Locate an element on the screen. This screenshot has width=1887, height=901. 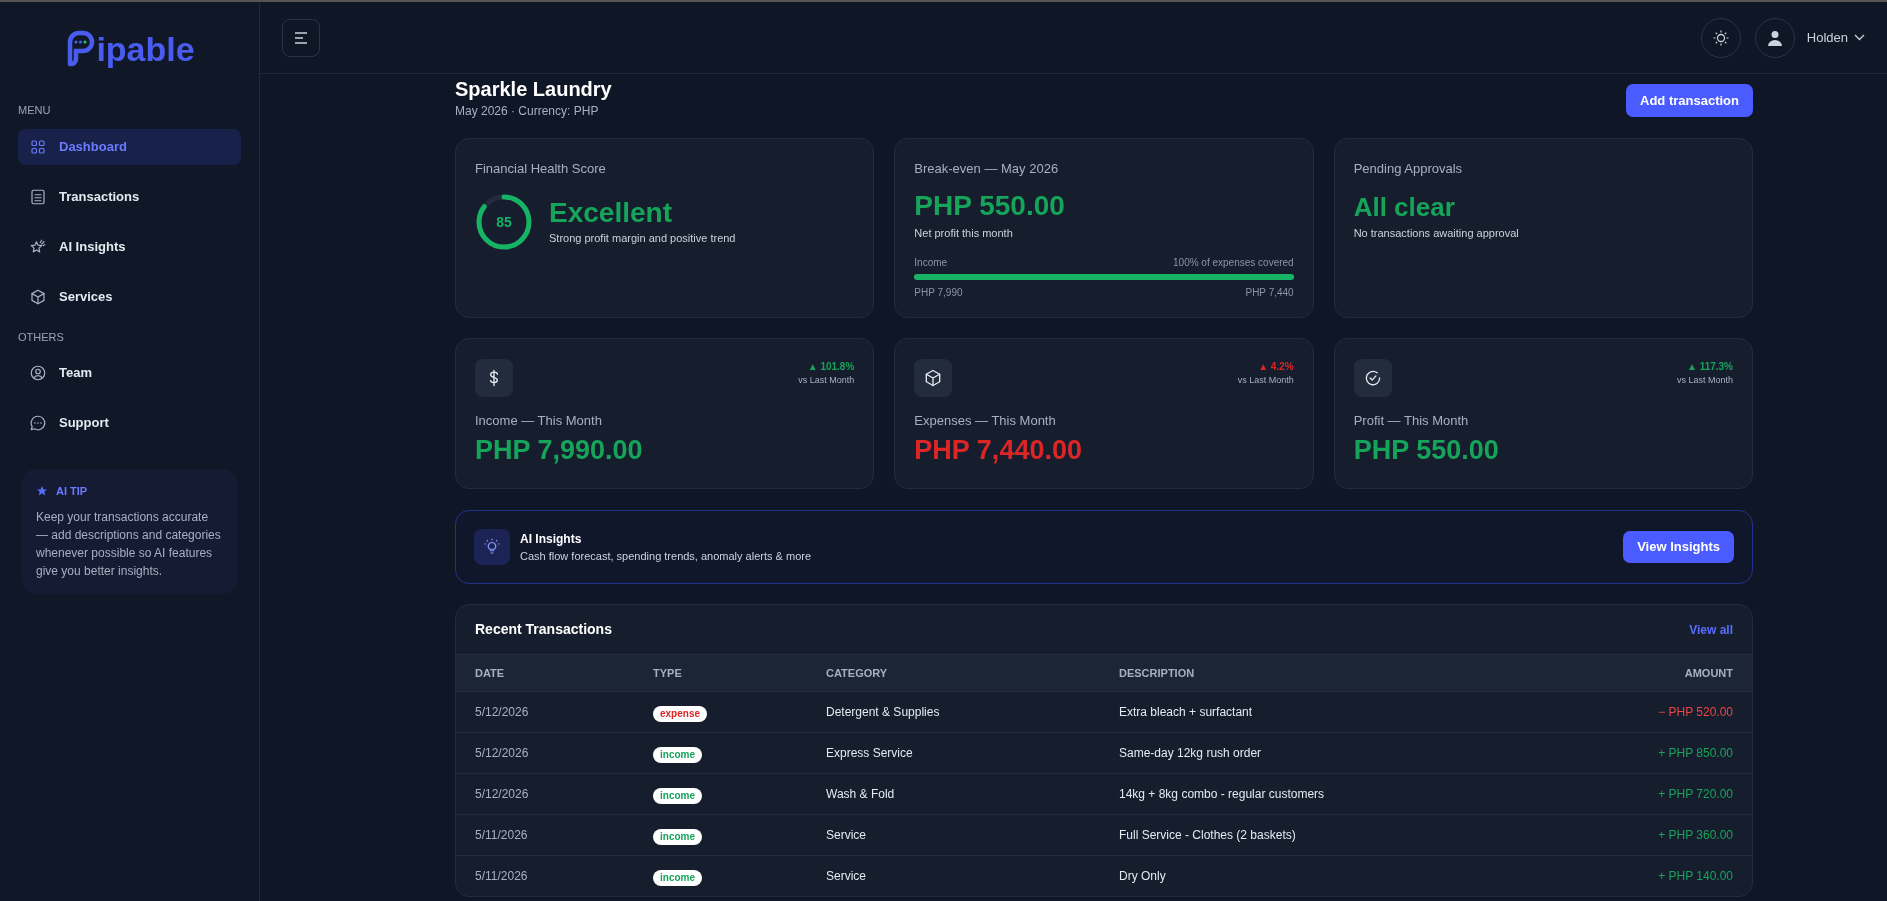
table-cell-text: 14kg + 8kg combo - regular customers is located at coordinates (1222, 794).